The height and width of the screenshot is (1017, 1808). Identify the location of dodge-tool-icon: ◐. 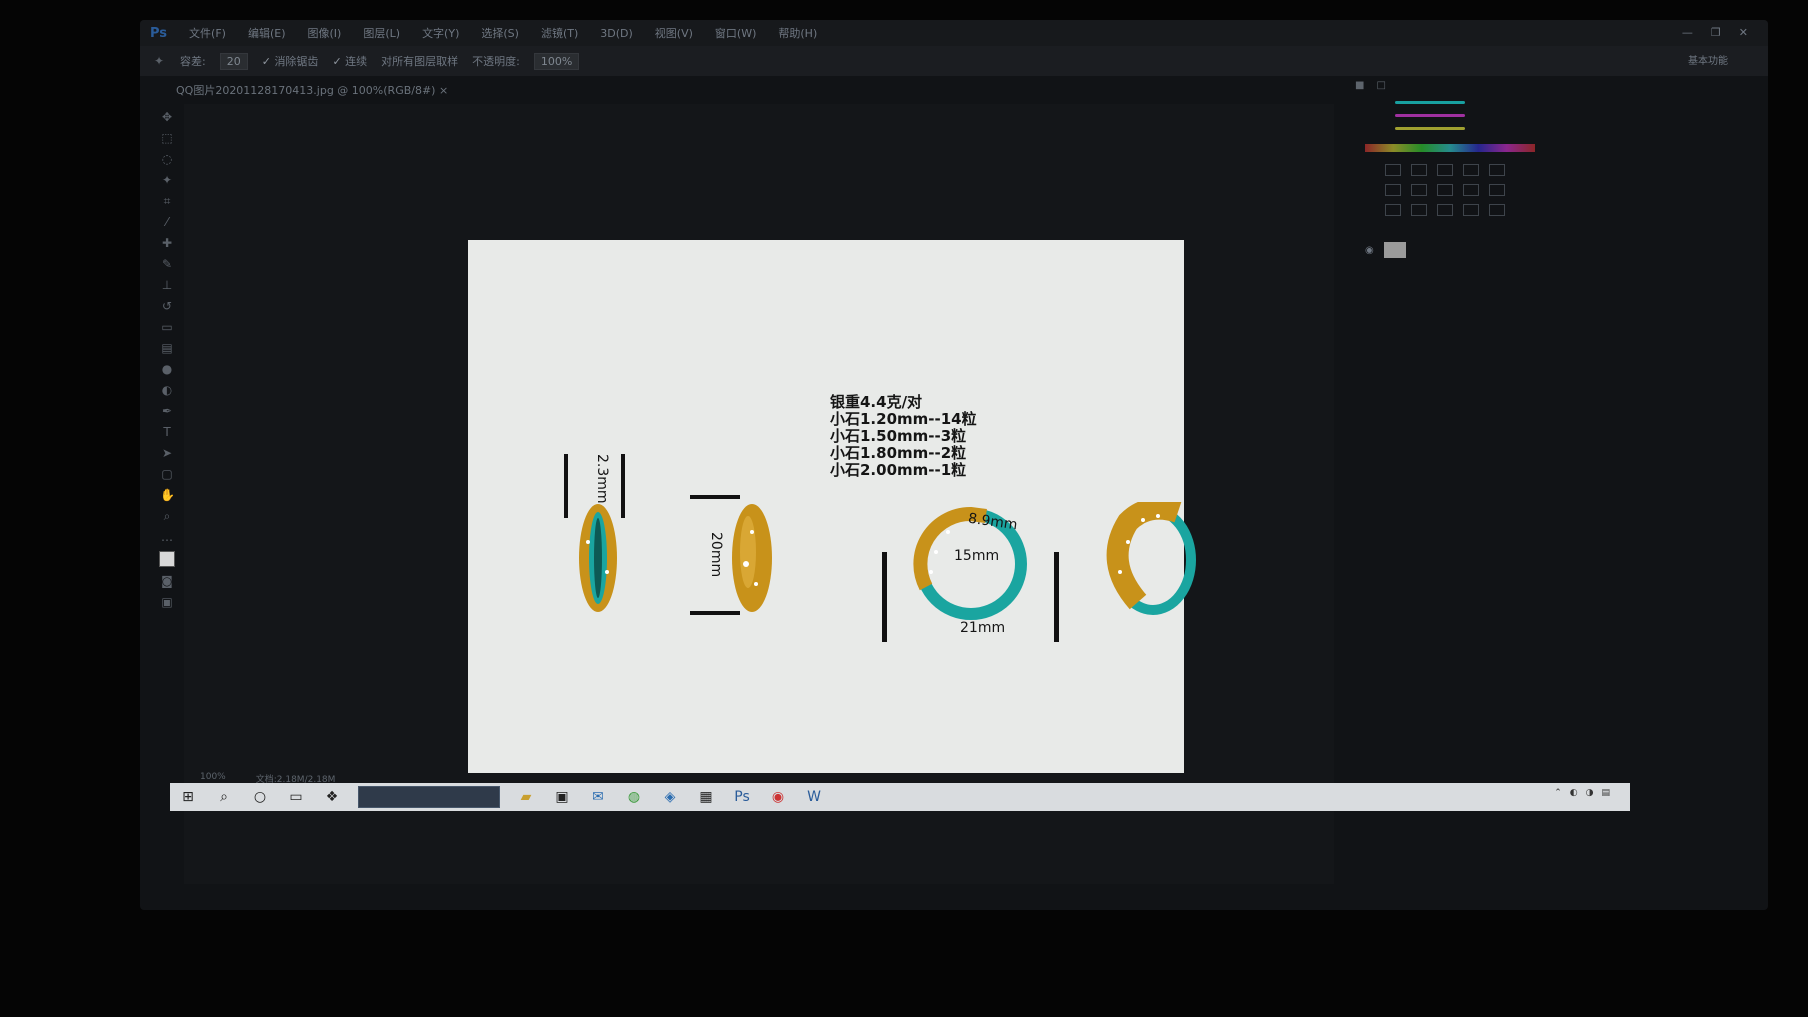
(167, 390).